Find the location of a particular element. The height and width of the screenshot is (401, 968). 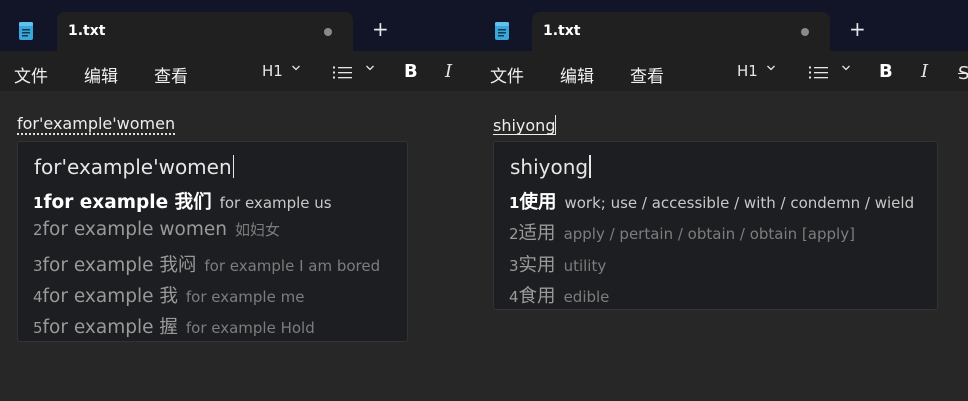

candidate-word: for example women is located at coordinates (134, 229).